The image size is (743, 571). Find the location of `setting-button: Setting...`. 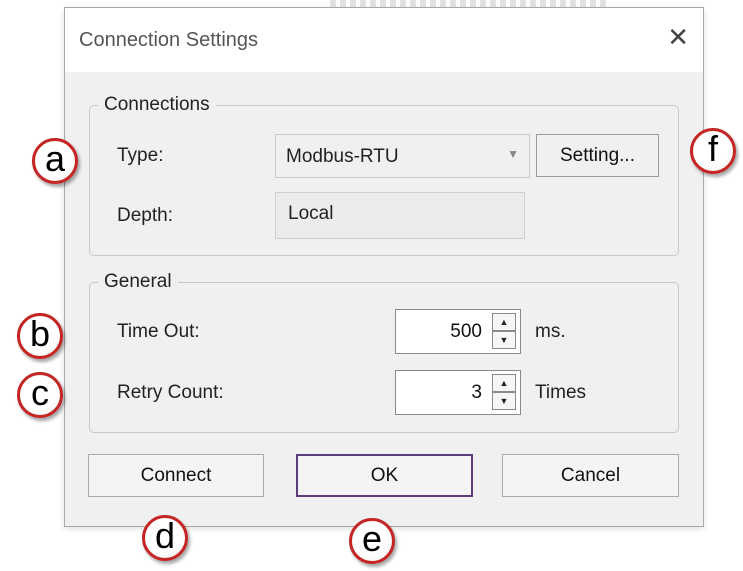

setting-button: Setting... is located at coordinates (597, 155).